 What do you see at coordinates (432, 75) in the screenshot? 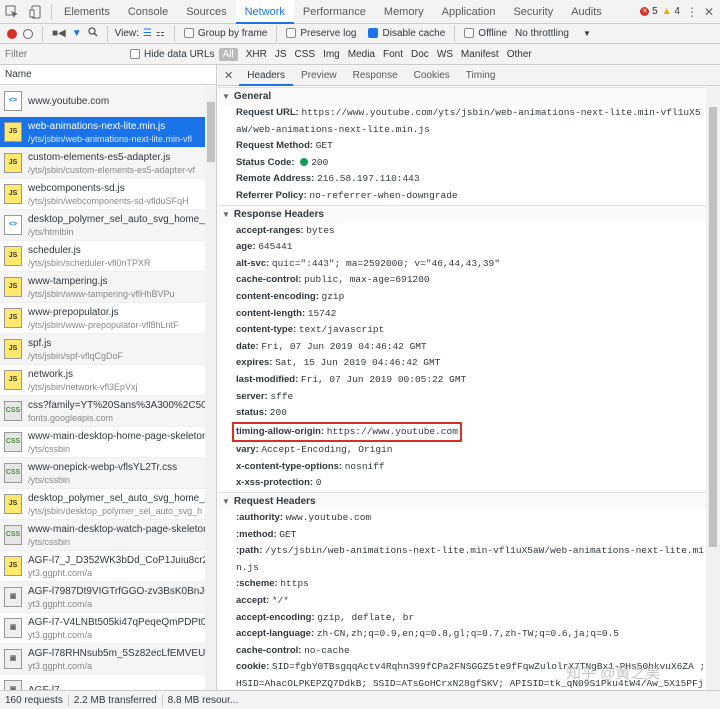
I see `tab-cookies: Cookies` at bounding box center [432, 75].